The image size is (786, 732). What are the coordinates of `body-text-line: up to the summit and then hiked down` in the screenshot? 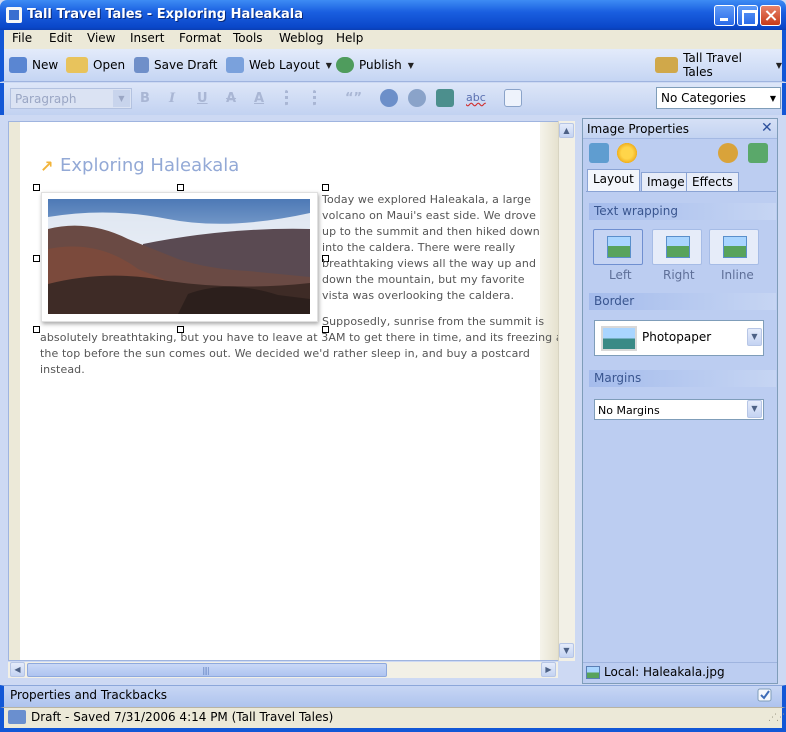 It's located at (431, 232).